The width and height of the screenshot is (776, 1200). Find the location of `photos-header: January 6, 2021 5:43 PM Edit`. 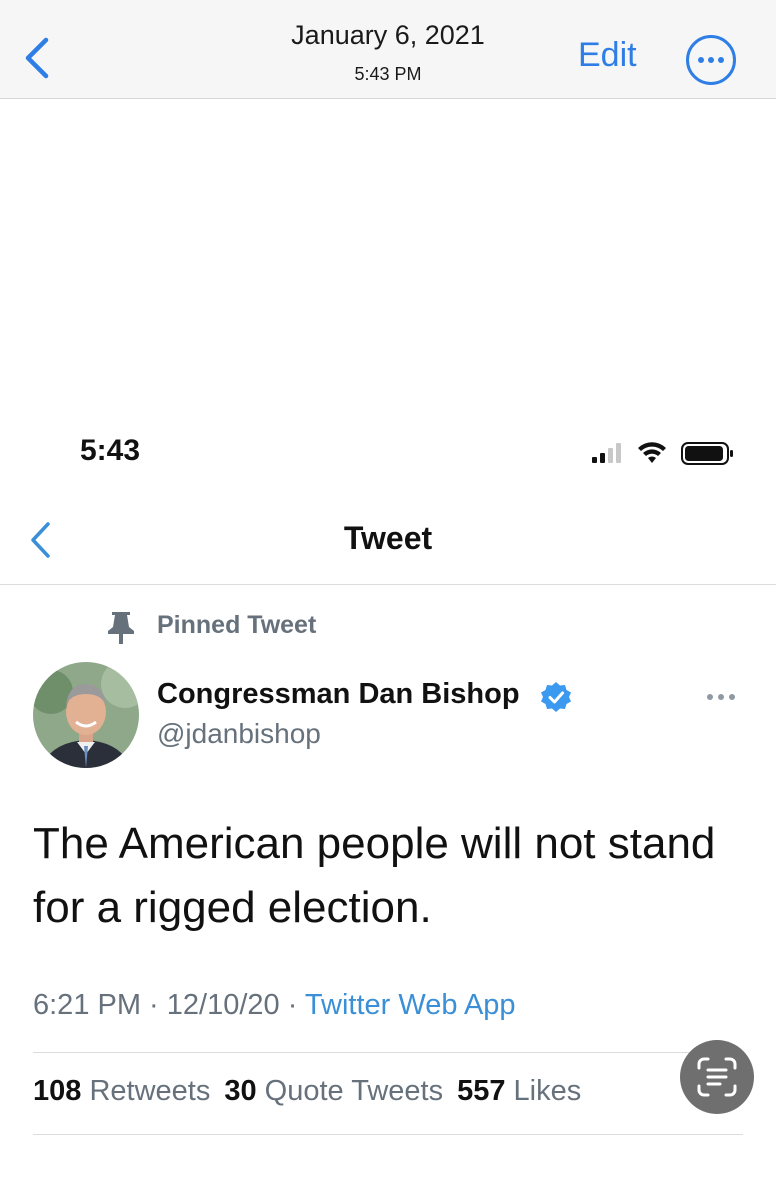

photos-header: January 6, 2021 5:43 PM Edit is located at coordinates (388, 49).